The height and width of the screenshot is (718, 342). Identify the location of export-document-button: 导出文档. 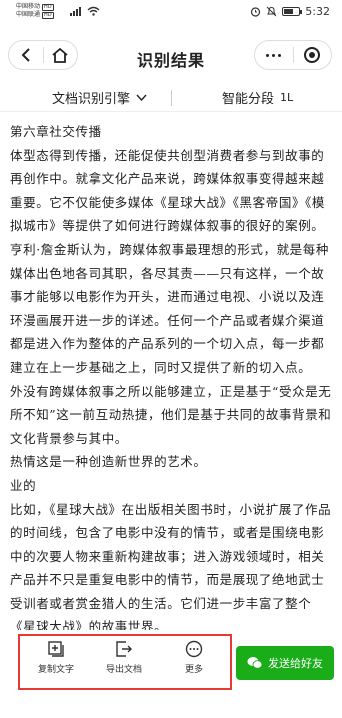
(124, 657).